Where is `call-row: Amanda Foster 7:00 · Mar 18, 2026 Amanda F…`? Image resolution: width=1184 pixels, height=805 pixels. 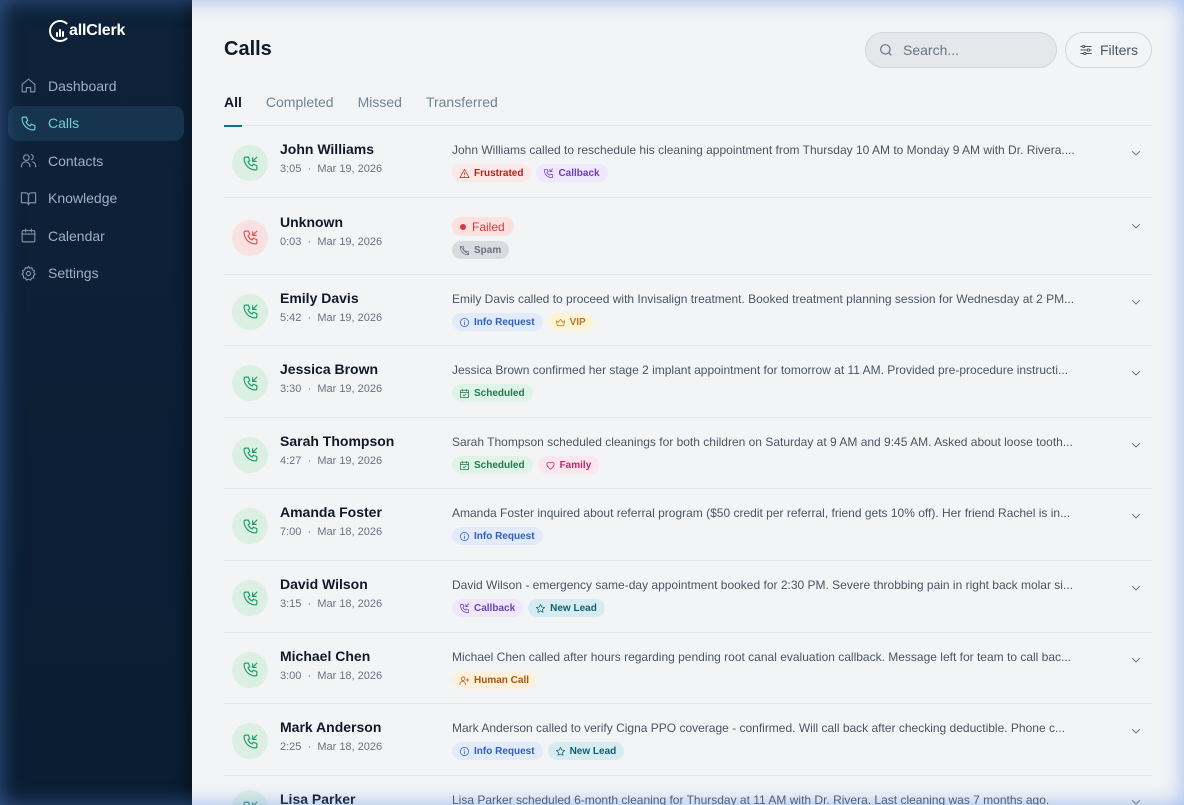
call-row: Amanda Foster 7:00 · Mar 18, 2026 Amanda F… is located at coordinates (688, 525).